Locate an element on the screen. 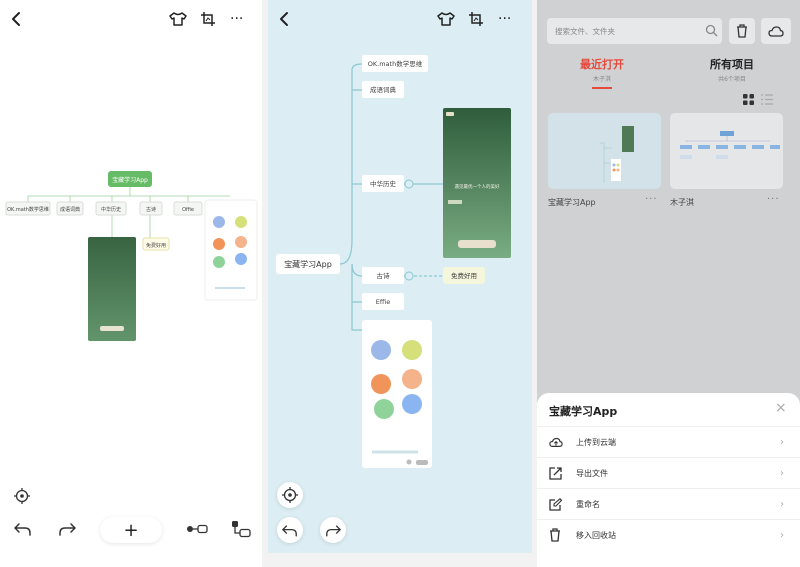 This screenshot has width=800, height=567. redo-button is located at coordinates (333, 530).